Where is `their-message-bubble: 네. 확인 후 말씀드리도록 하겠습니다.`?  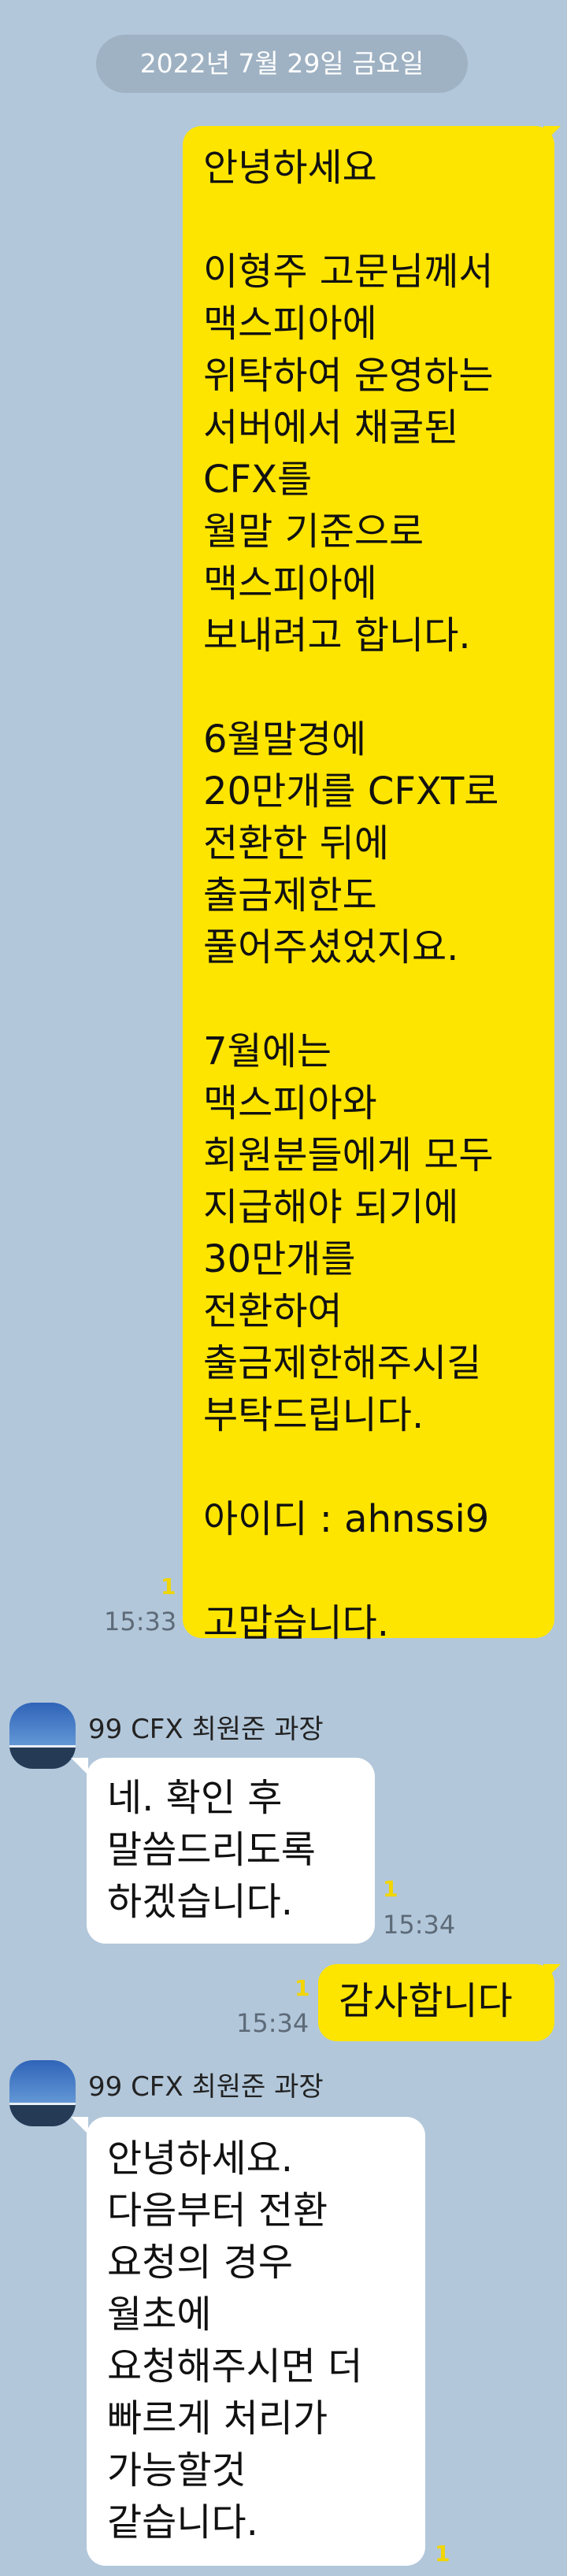 their-message-bubble: 네. 확인 후 말씀드리도록 하겠습니다. is located at coordinates (231, 1851).